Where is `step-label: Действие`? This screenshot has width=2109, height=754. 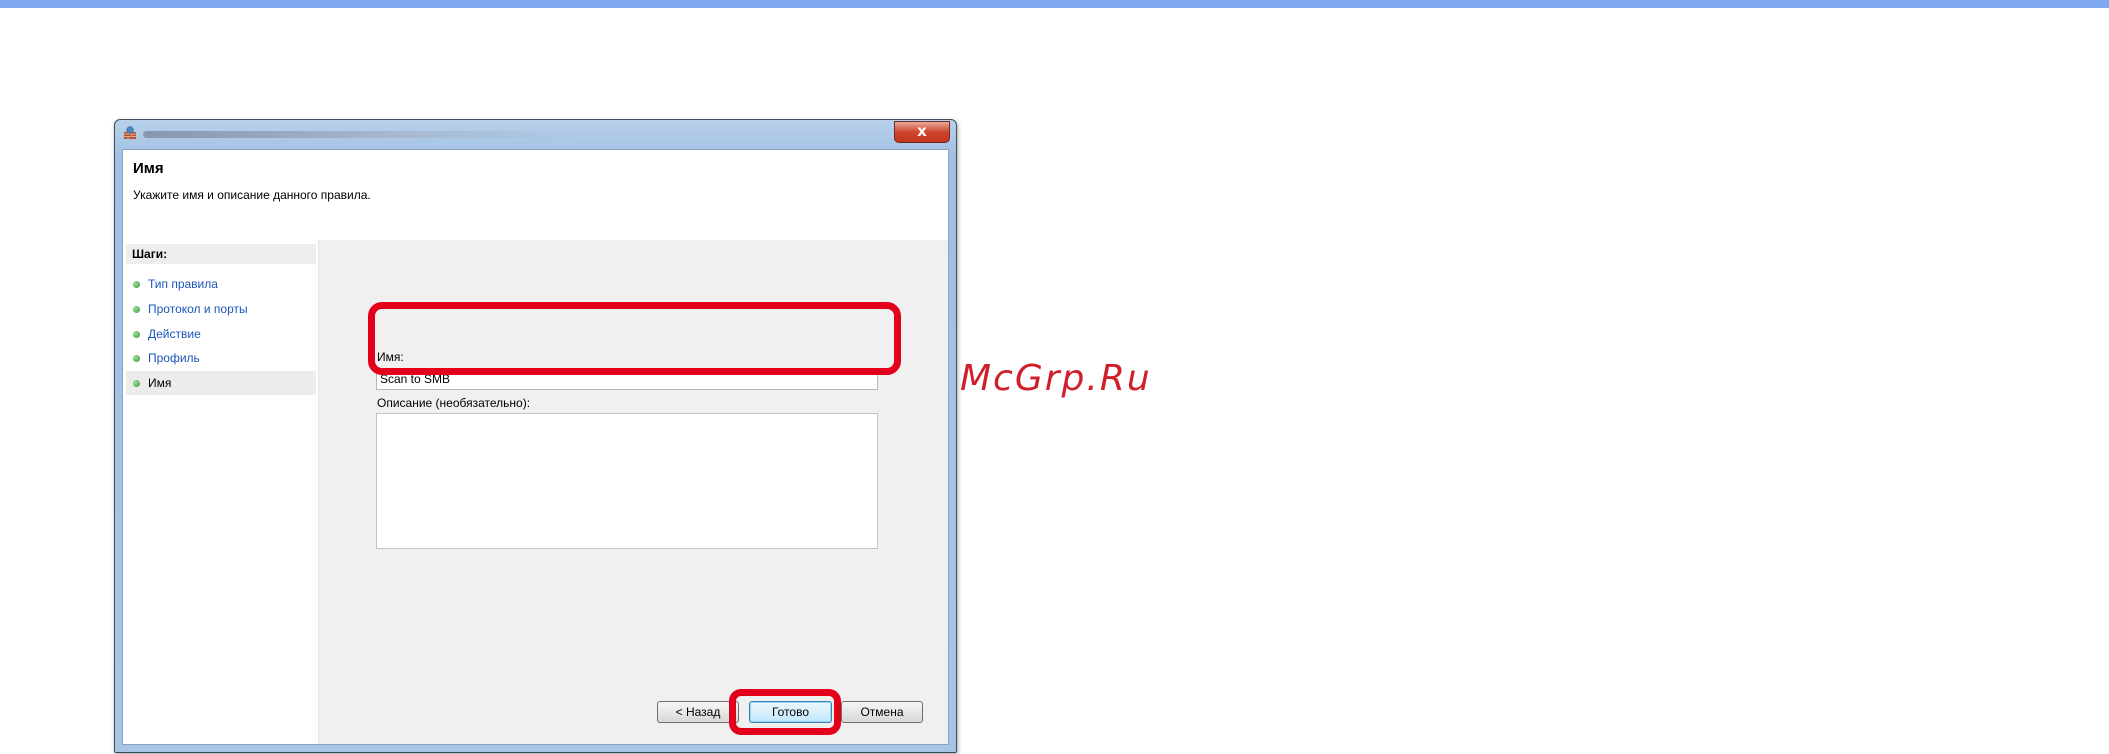
step-label: Действие is located at coordinates (174, 334).